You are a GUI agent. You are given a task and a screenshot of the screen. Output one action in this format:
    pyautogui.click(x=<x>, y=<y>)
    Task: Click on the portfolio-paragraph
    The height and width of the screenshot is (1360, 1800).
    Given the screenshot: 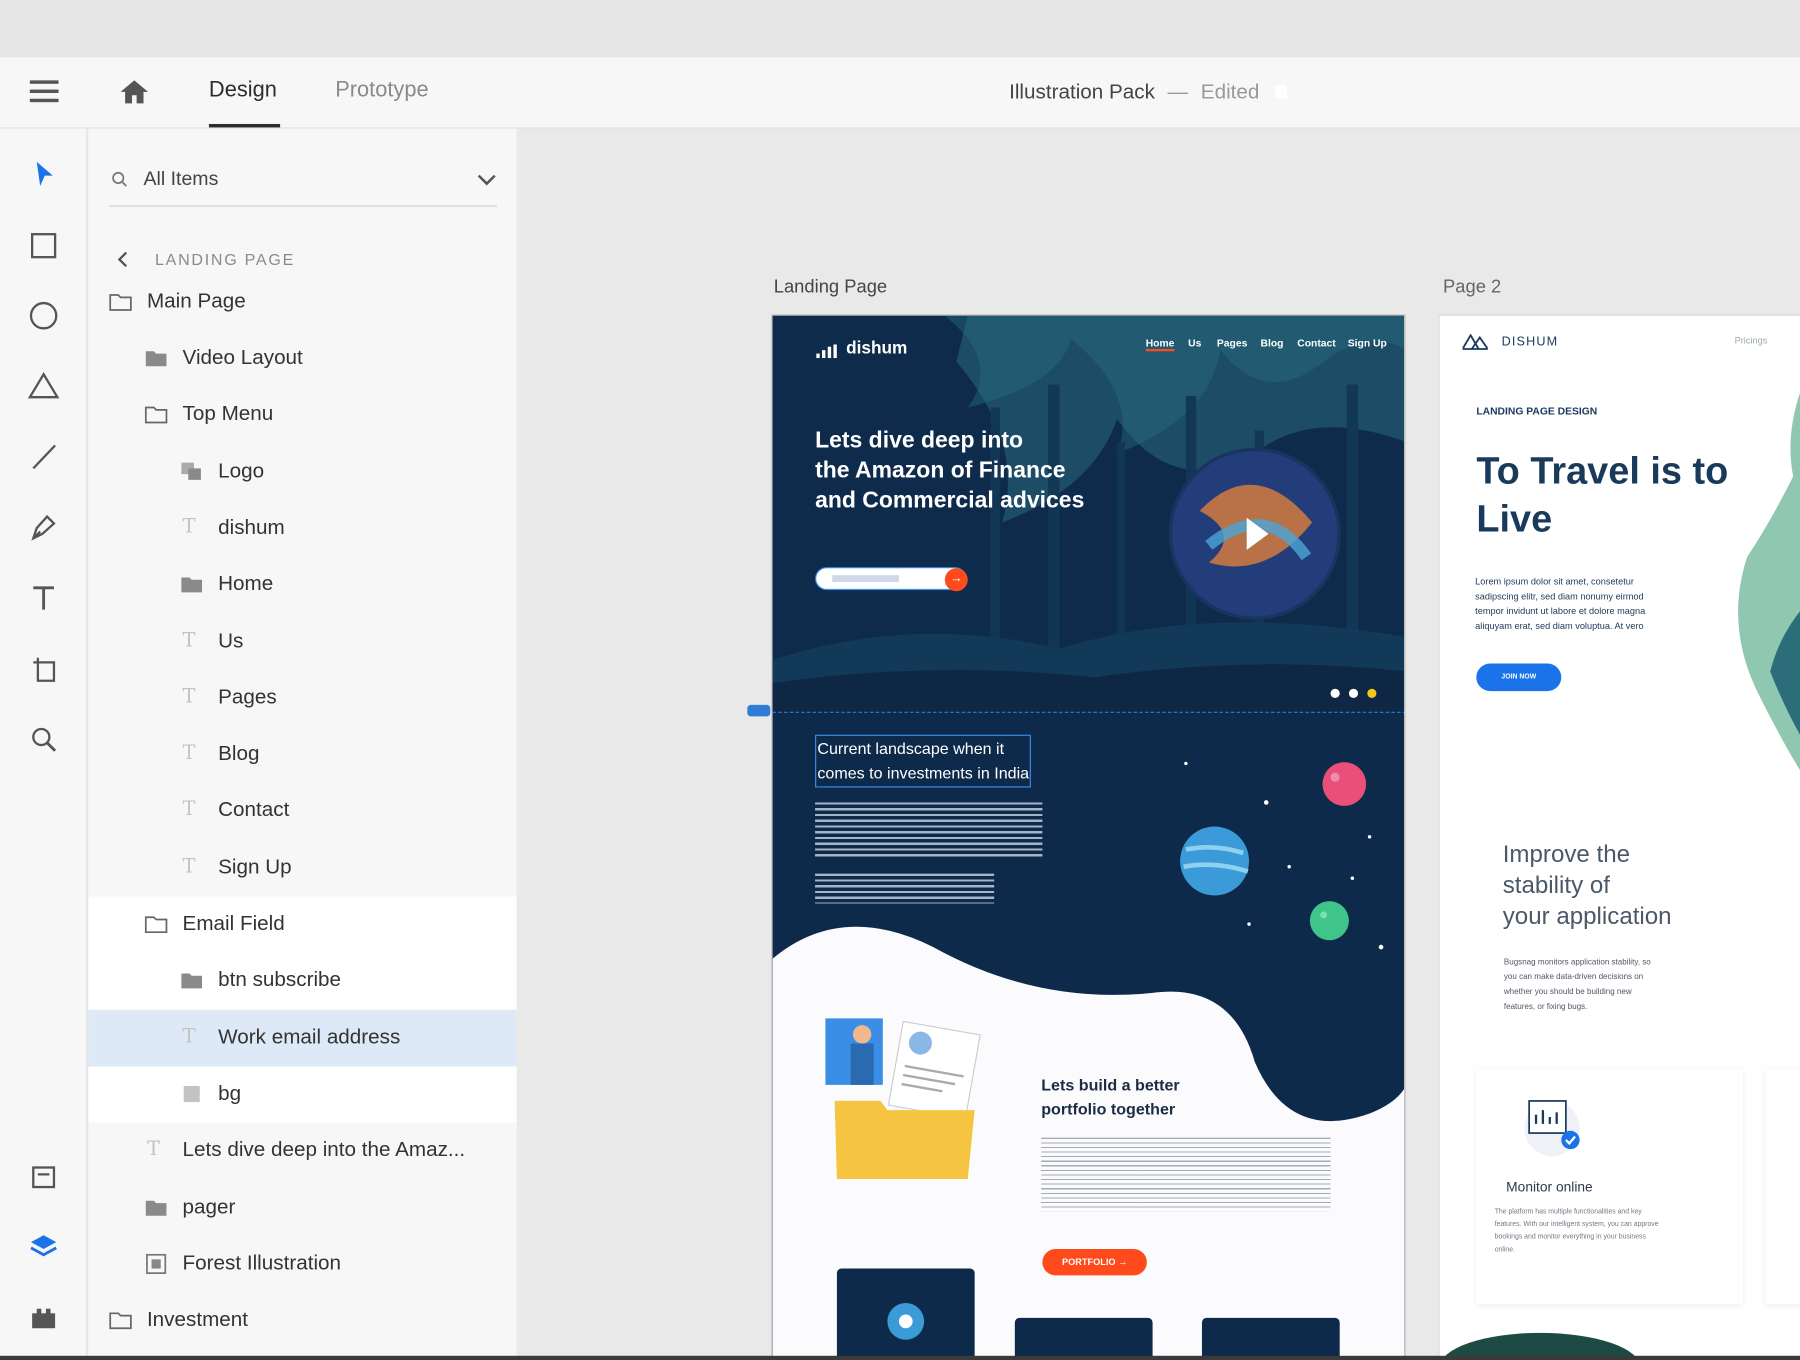 What is the action you would take?
    pyautogui.click(x=1186, y=1174)
    